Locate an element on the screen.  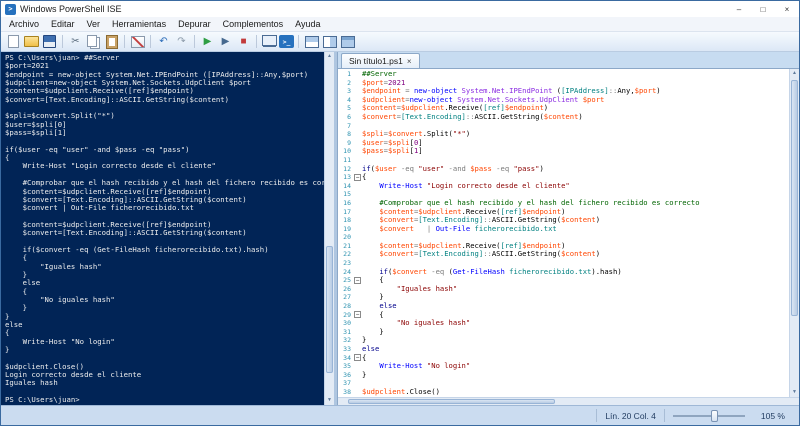
pane-max-icon is located at coordinates (347, 42).